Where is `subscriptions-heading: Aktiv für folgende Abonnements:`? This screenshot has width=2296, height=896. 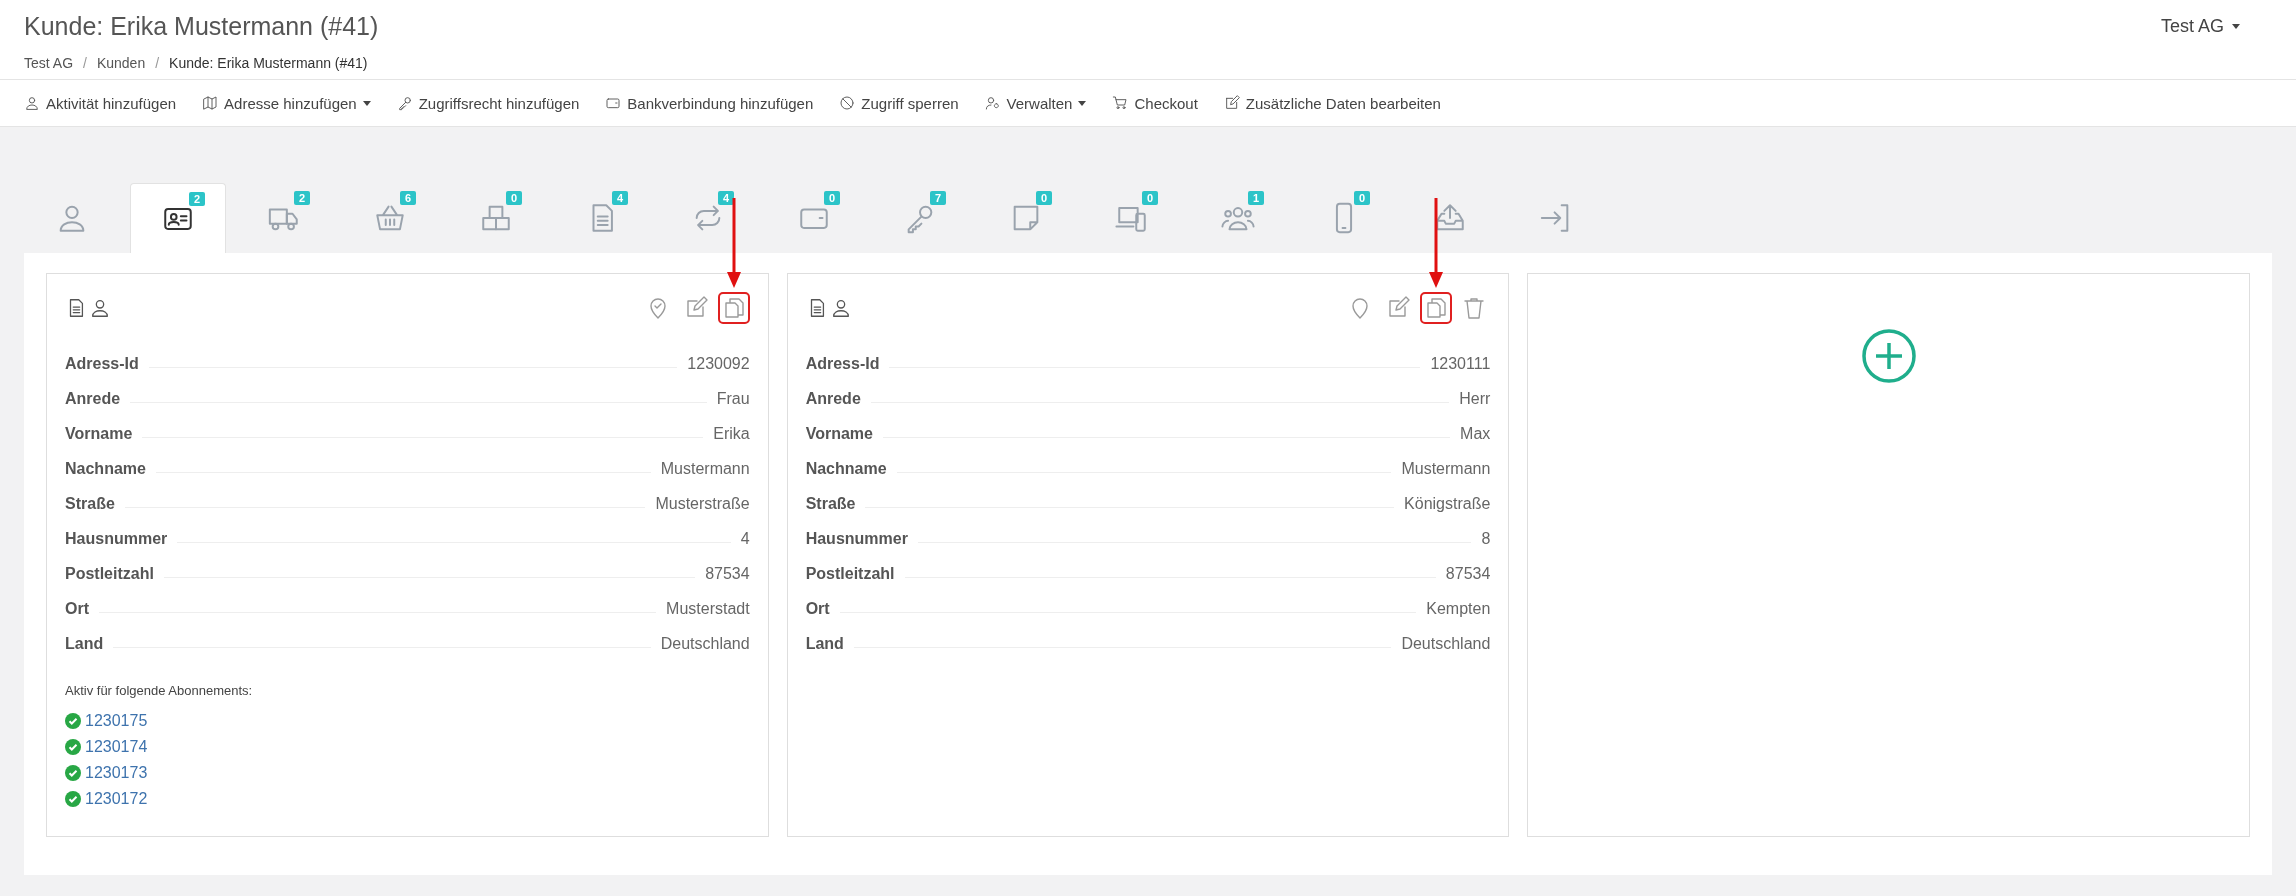 subscriptions-heading: Aktiv für folgende Abonnements: is located at coordinates (159, 690).